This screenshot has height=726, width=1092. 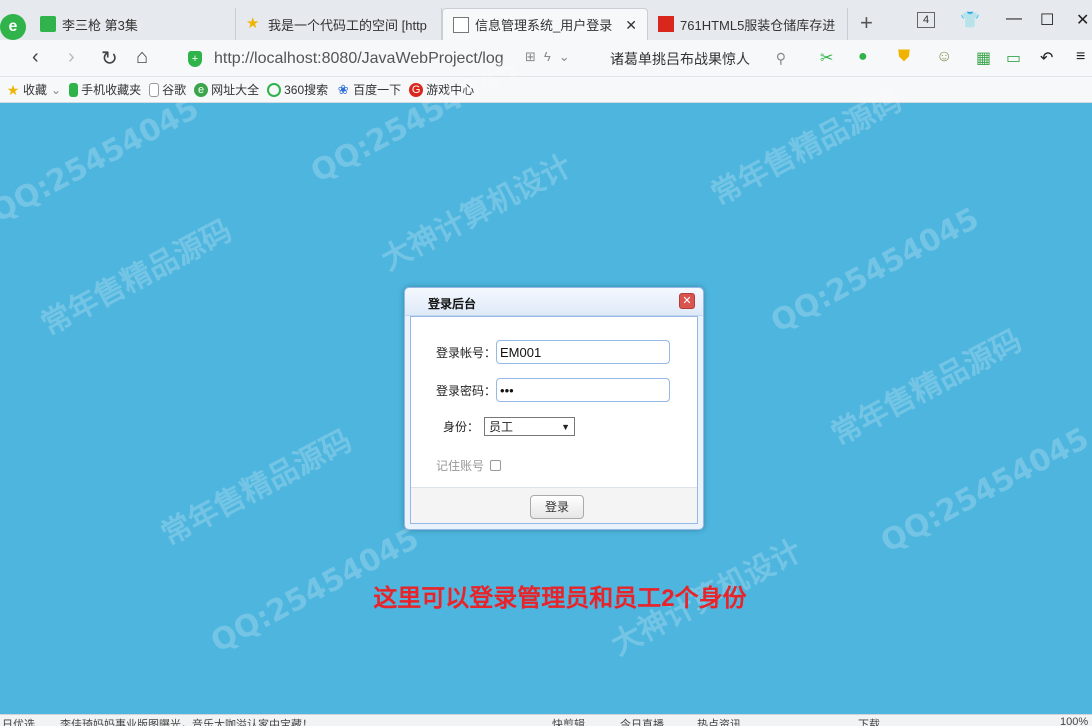 What do you see at coordinates (869, 721) in the screenshot?
I see `status-download: 下载` at bounding box center [869, 721].